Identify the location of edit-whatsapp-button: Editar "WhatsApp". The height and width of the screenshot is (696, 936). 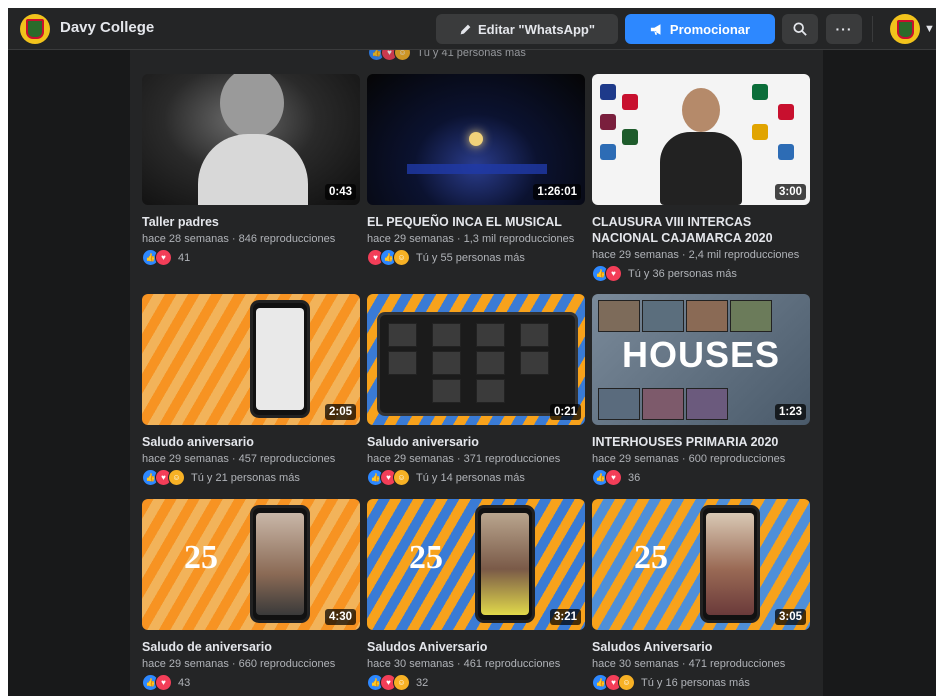
(527, 29).